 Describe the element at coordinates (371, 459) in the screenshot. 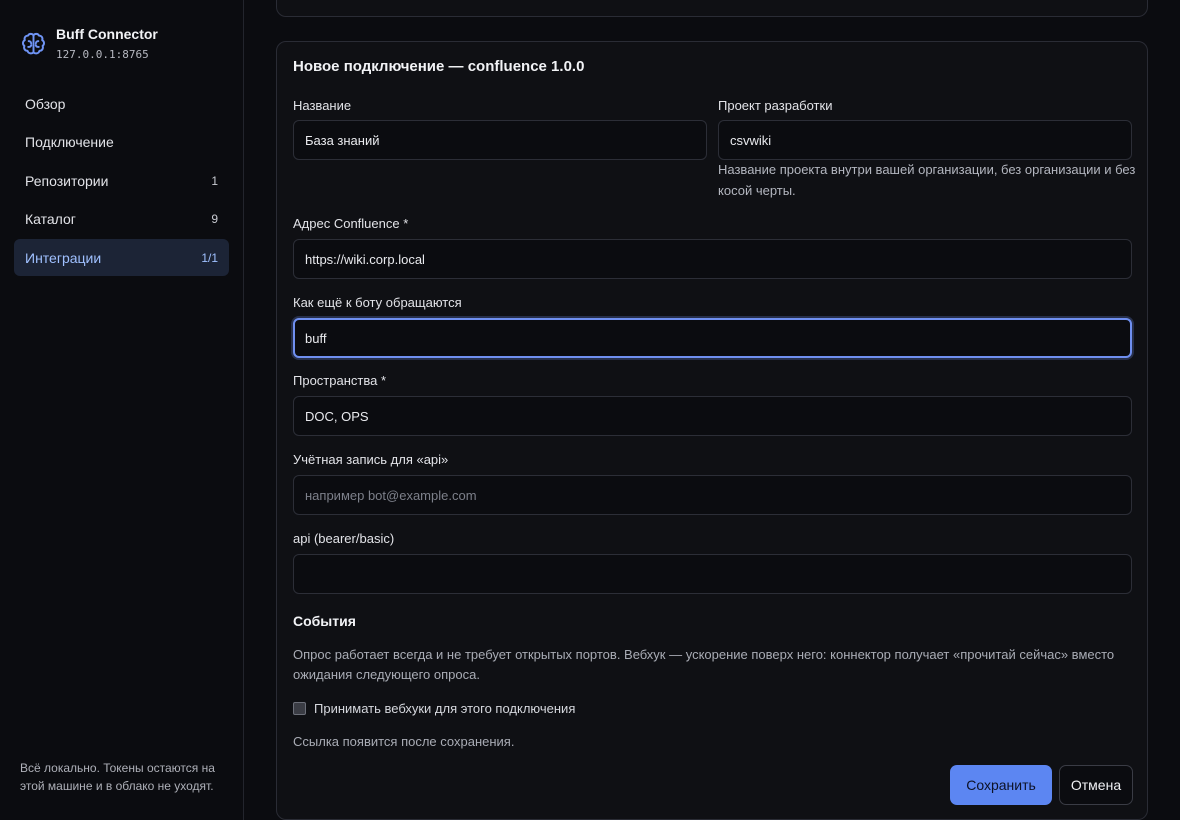

I see `account-label: Учётная запись для «api»` at that location.